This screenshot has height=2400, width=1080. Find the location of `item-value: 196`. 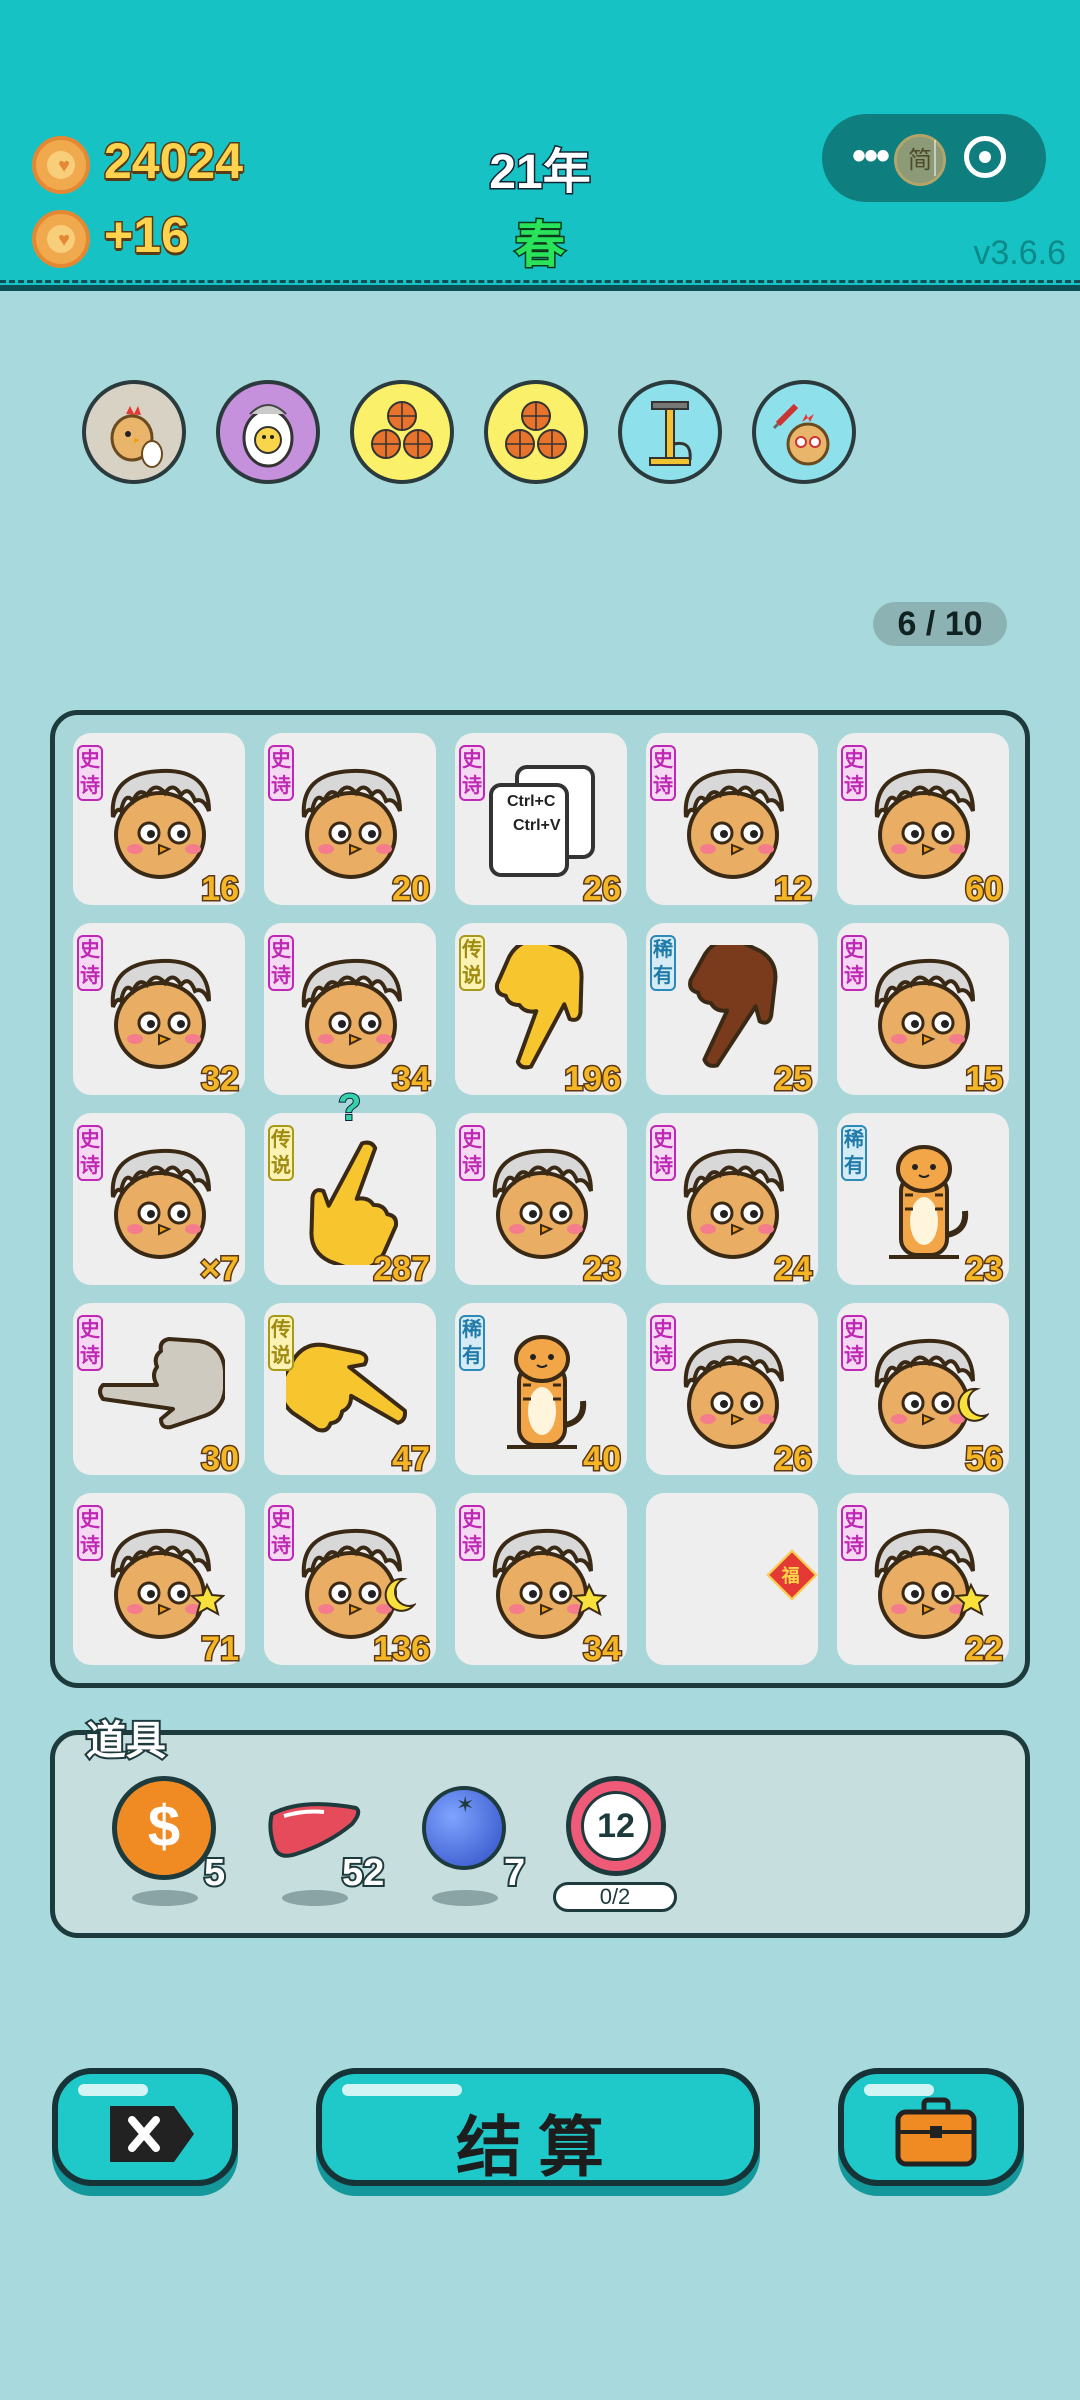

item-value: 196 is located at coordinates (593, 1079).